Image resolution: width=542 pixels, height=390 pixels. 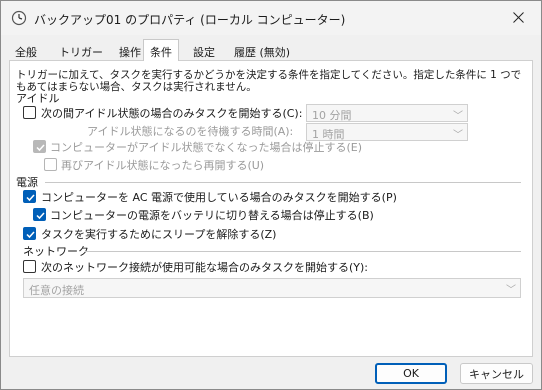 I want to click on network-group-label: ネットワーク, so click(x=56, y=251).